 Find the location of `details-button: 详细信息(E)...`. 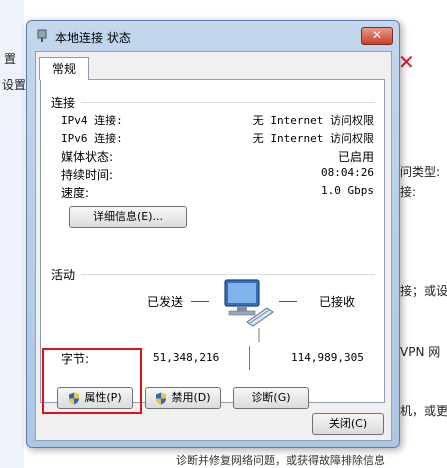

details-button: 详细信息(E)... is located at coordinates (128, 217).